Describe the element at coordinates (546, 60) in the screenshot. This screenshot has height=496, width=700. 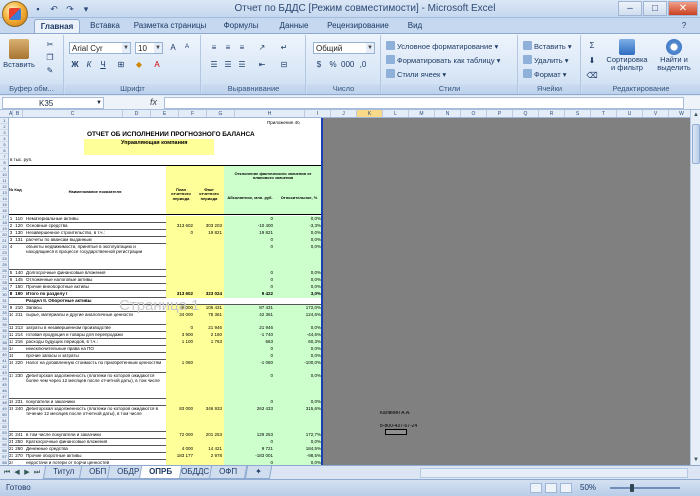
I see `delete-cells-button: Удалить ▾` at that location.